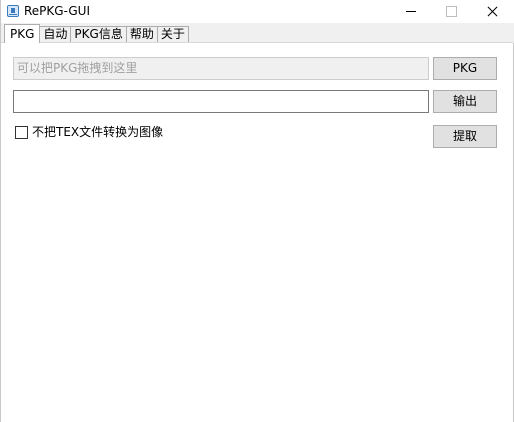 Image resolution: width=514 pixels, height=422 pixels. What do you see at coordinates (22, 33) in the screenshot?
I see `tab-pkg: PKG` at bounding box center [22, 33].